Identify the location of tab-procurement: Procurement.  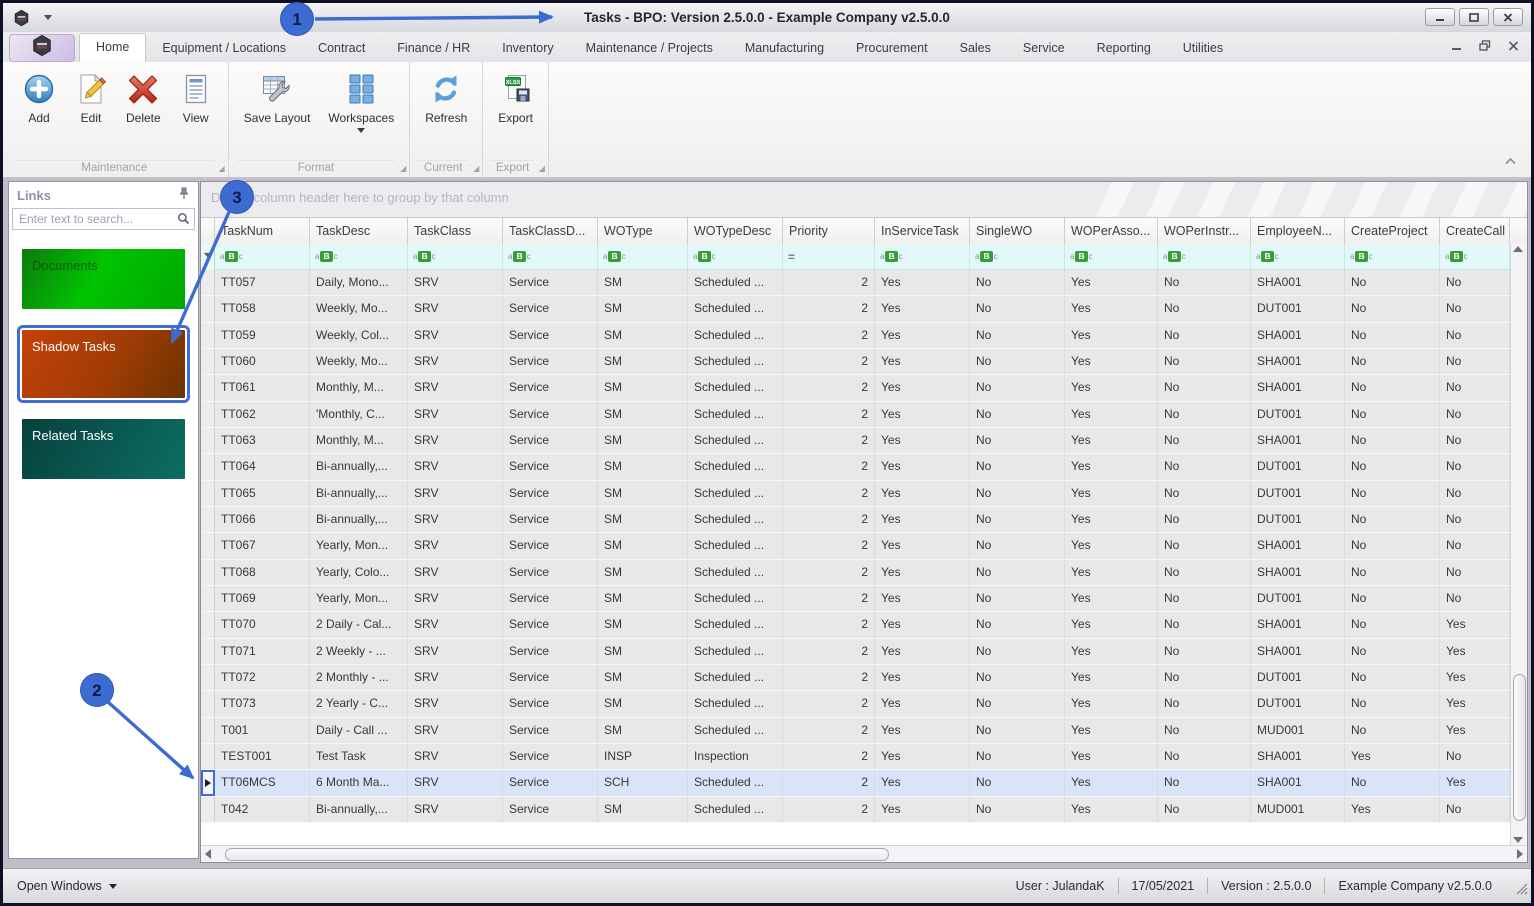
(892, 48).